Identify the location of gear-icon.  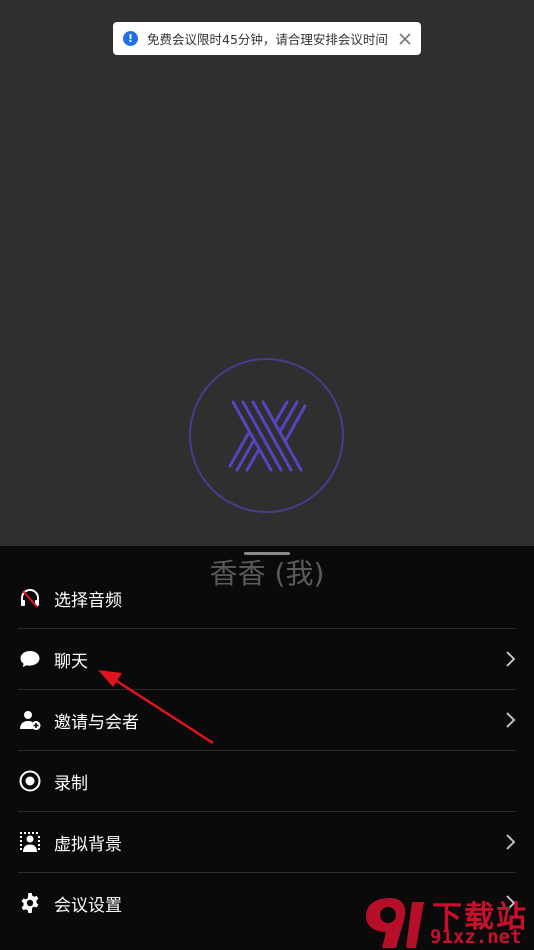
(30, 903).